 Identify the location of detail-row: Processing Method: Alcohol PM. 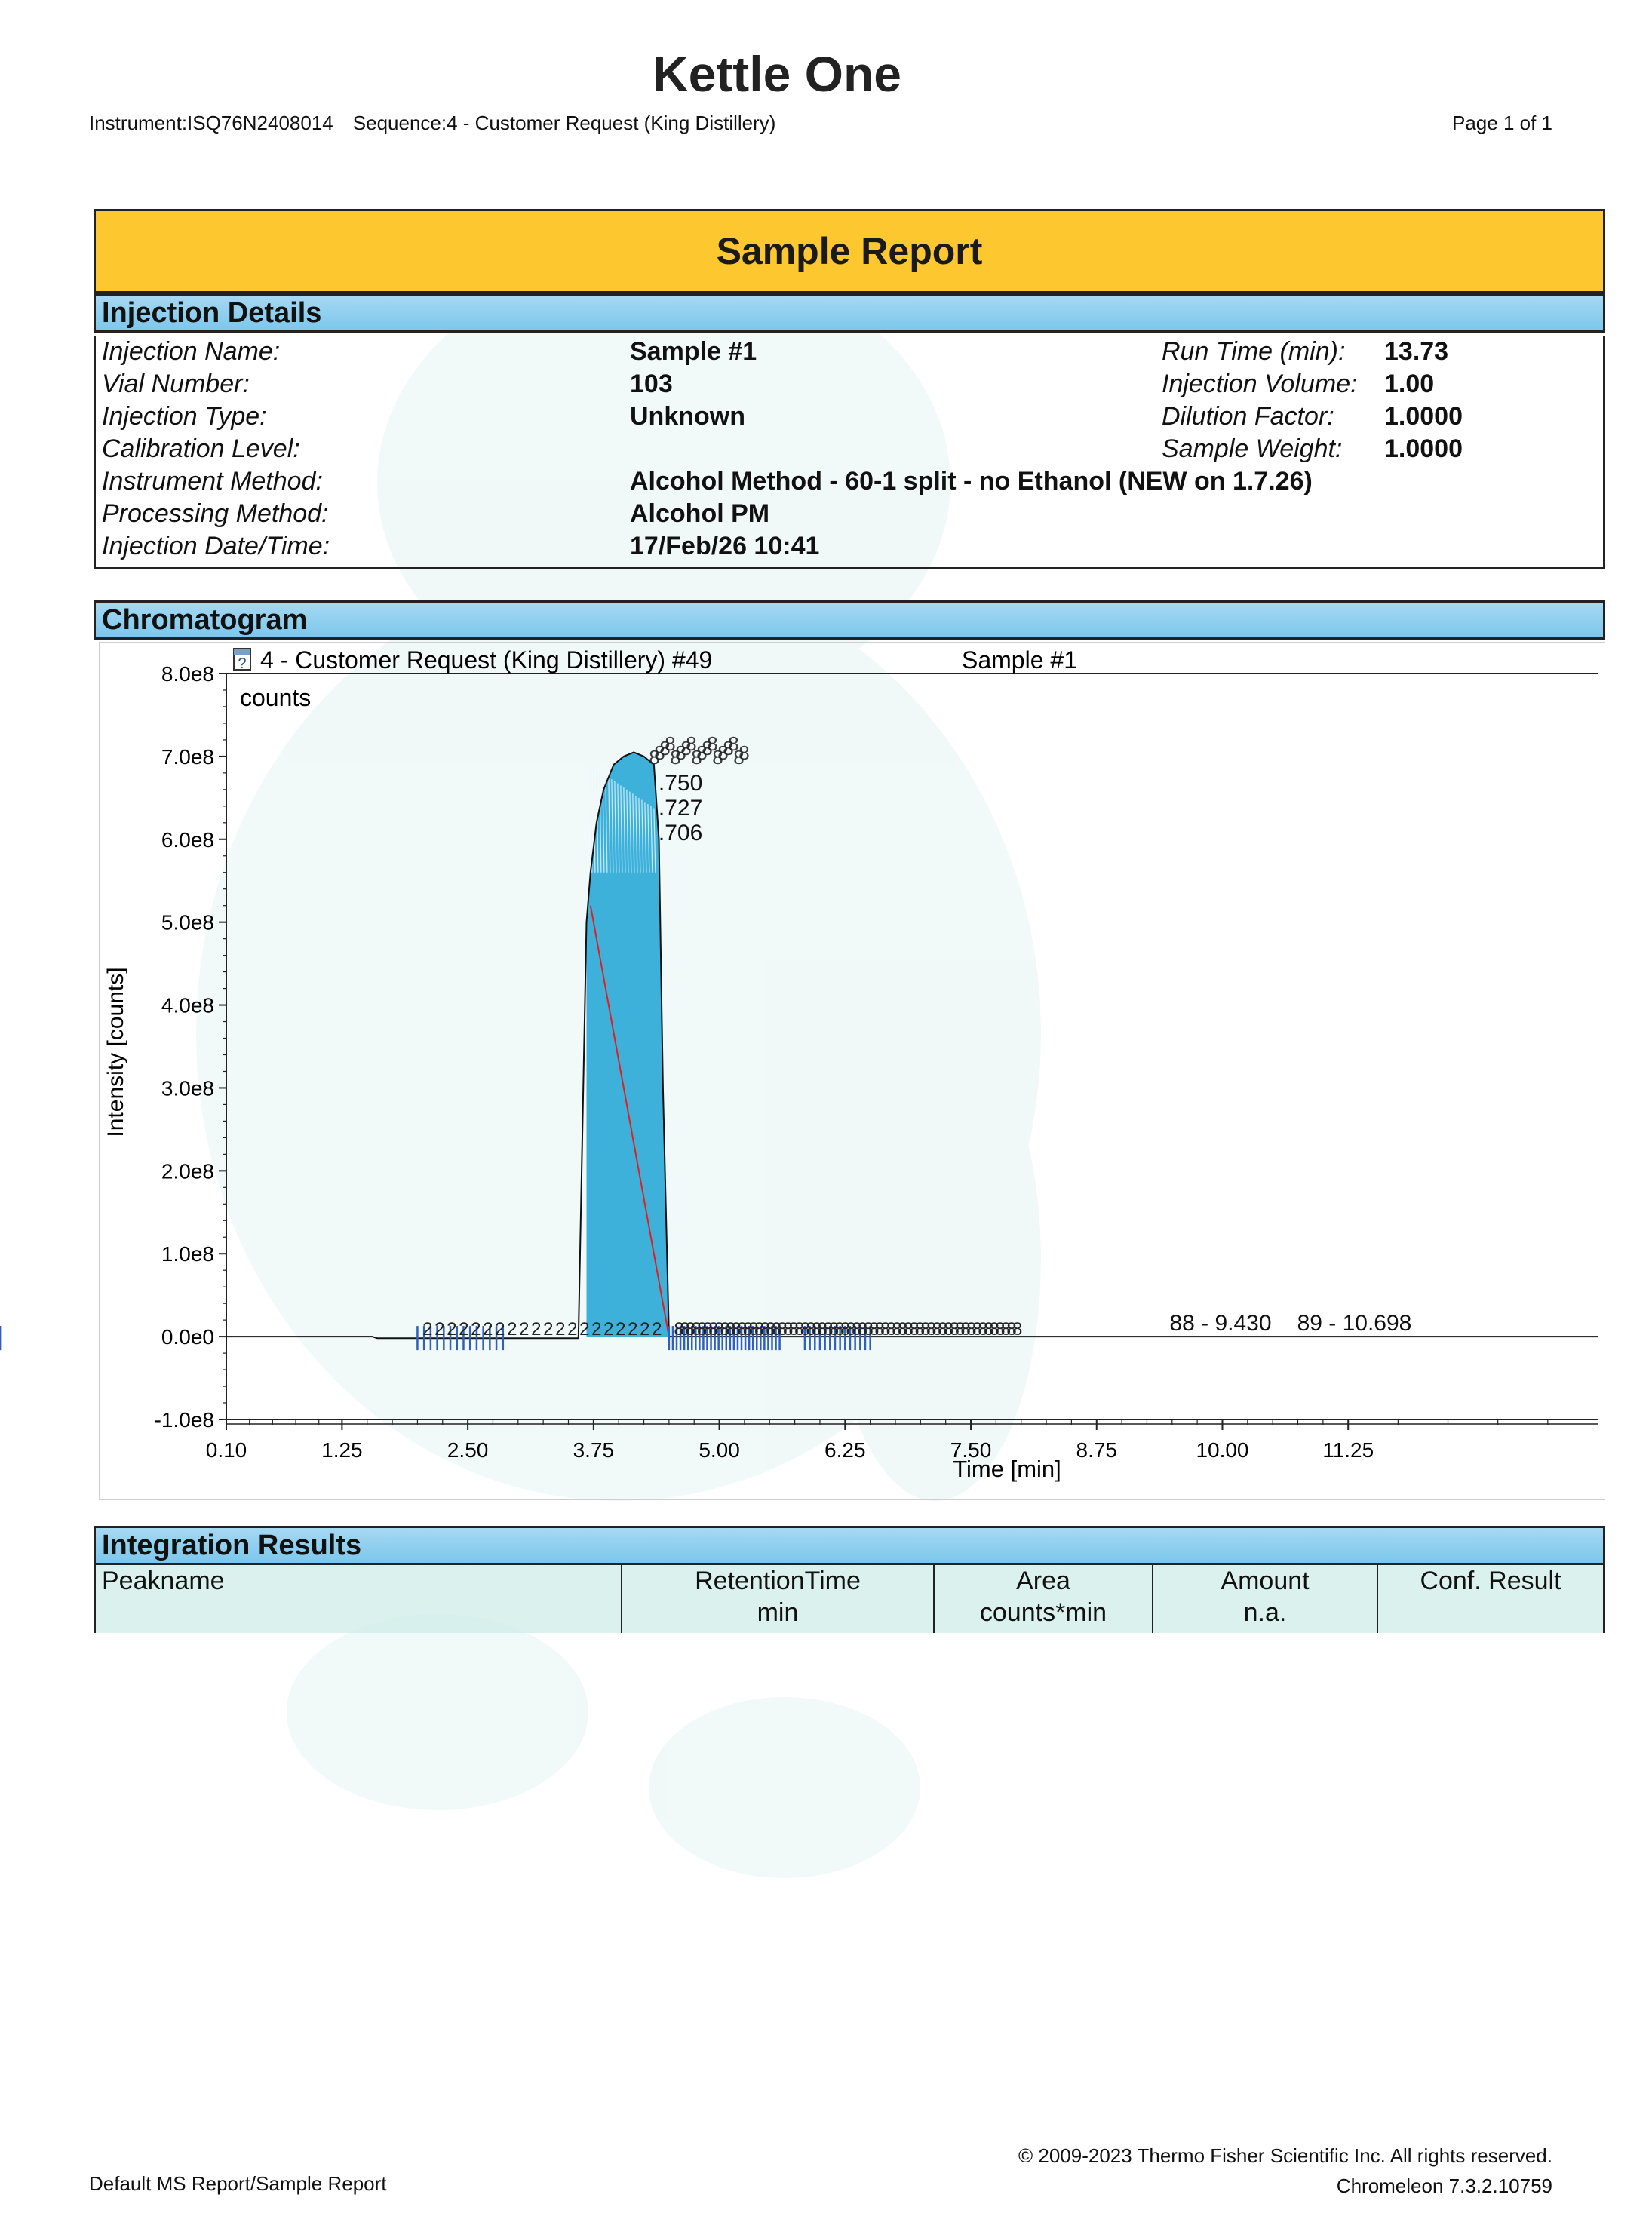
(850, 515).